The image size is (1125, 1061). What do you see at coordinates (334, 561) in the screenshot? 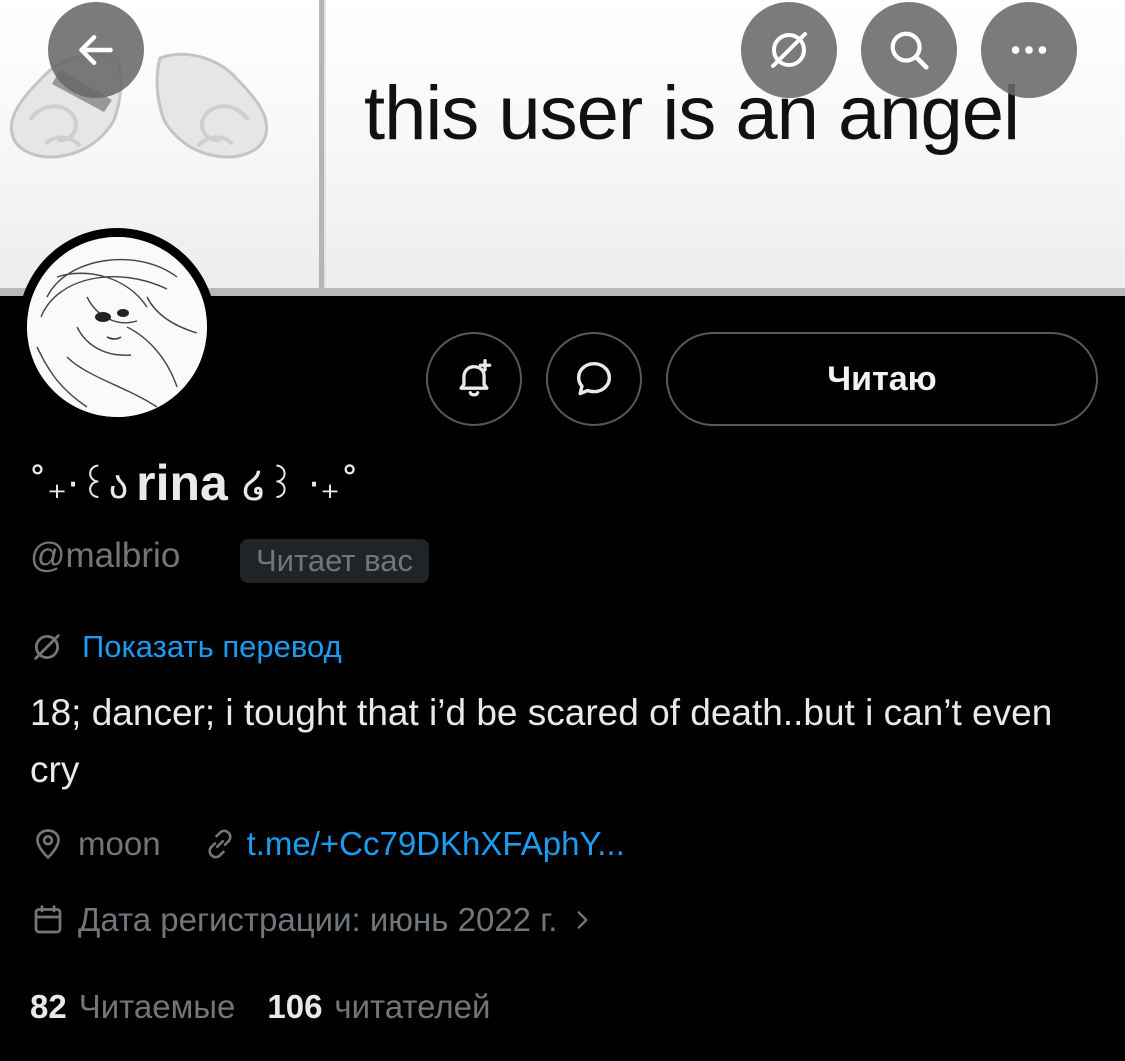
I see `follows-you-badge: Читает вас` at bounding box center [334, 561].